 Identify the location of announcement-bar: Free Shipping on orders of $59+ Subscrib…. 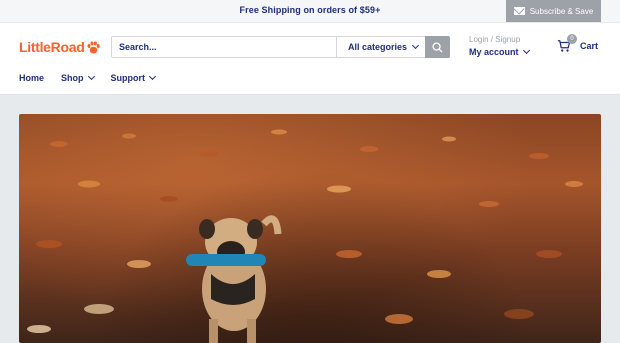
(310, 11).